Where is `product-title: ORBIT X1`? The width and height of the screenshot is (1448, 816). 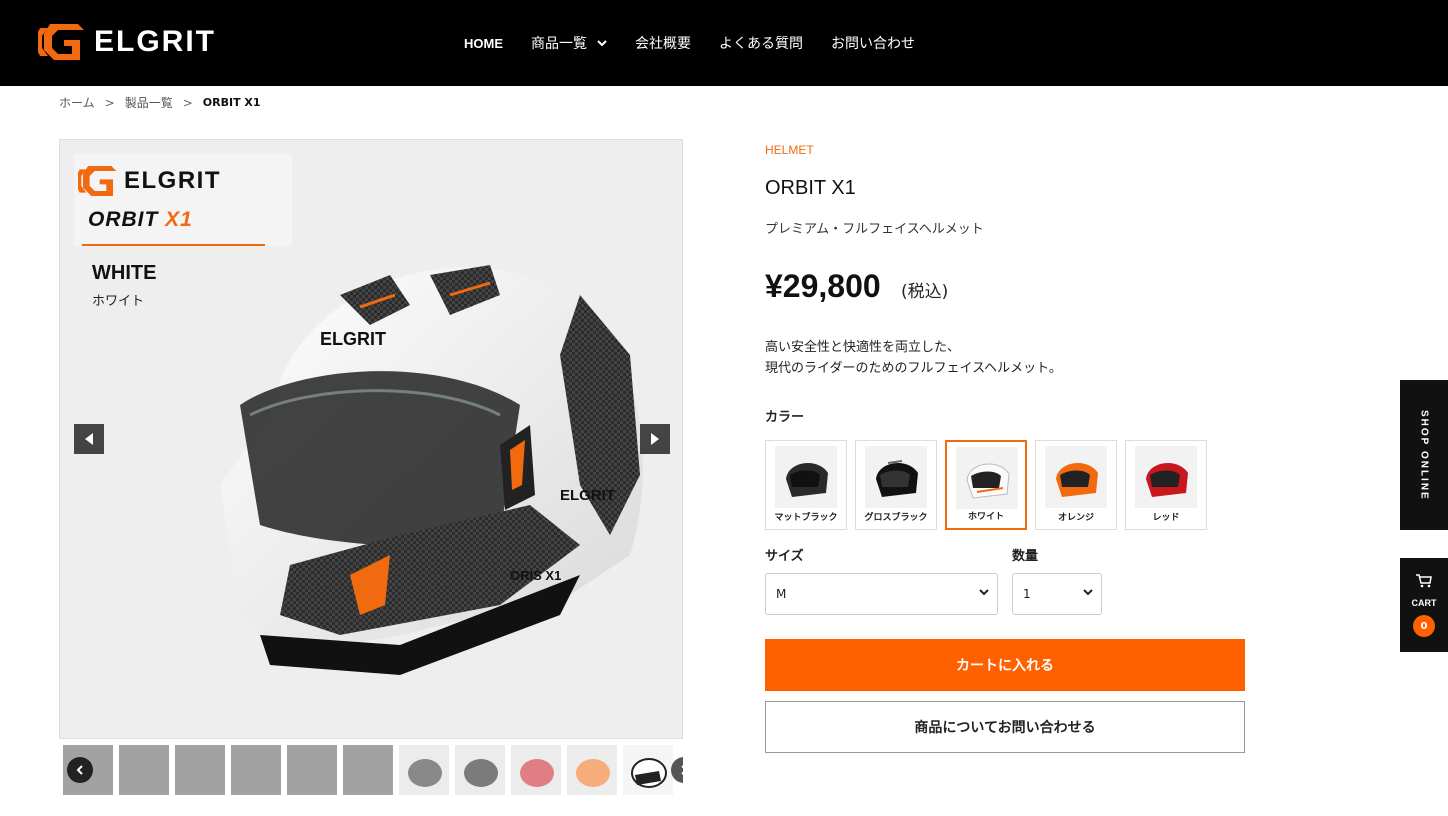 product-title: ORBIT X1 is located at coordinates (810, 188).